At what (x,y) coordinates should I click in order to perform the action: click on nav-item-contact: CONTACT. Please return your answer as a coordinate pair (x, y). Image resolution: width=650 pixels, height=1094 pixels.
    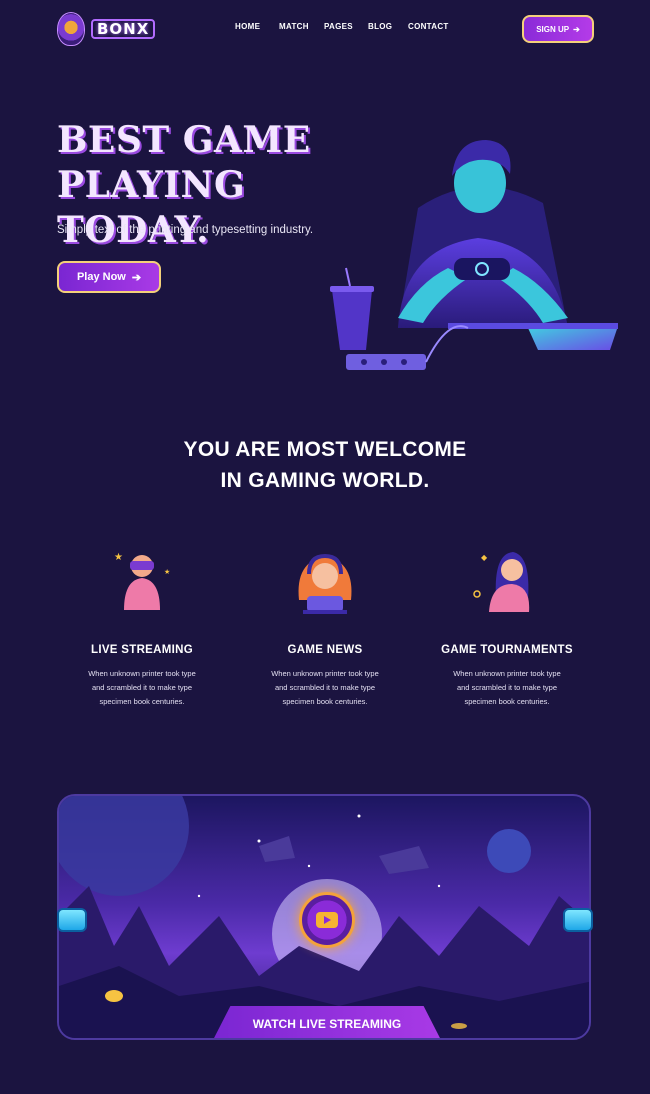
    Looking at the image, I should click on (428, 26).